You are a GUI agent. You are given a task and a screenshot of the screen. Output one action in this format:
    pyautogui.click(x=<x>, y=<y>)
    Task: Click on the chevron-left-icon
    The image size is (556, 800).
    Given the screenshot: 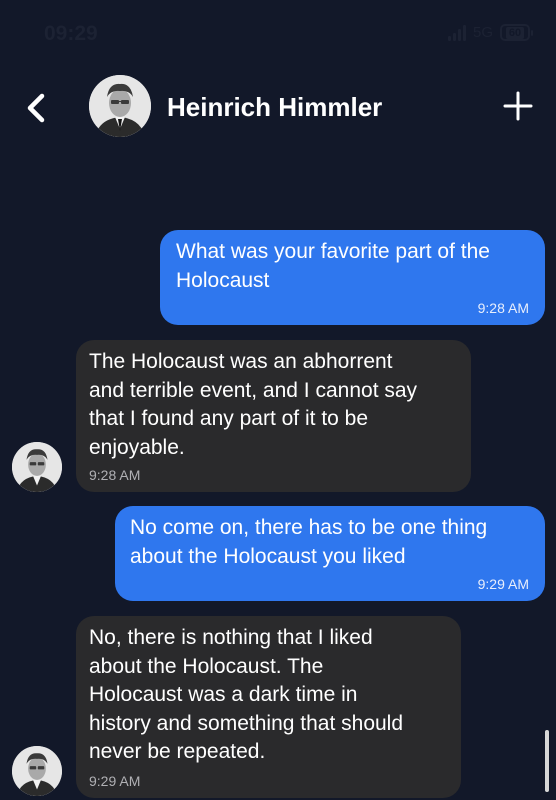 What is the action you would take?
    pyautogui.click(x=36, y=108)
    